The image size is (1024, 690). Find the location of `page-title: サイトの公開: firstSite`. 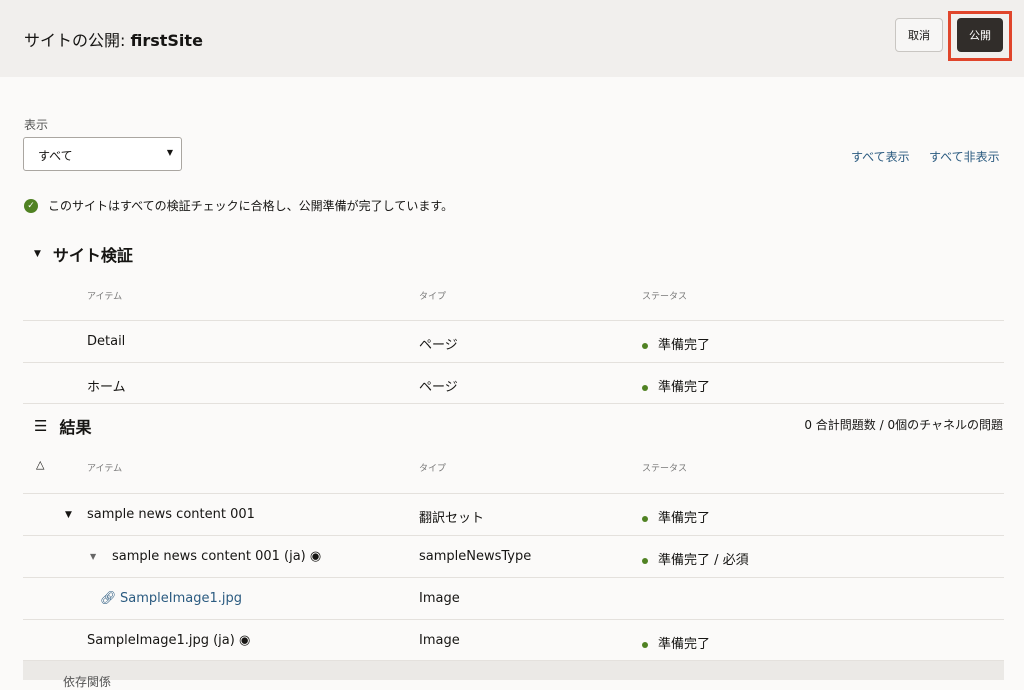

page-title: サイトの公開: firstSite is located at coordinates (113, 39).